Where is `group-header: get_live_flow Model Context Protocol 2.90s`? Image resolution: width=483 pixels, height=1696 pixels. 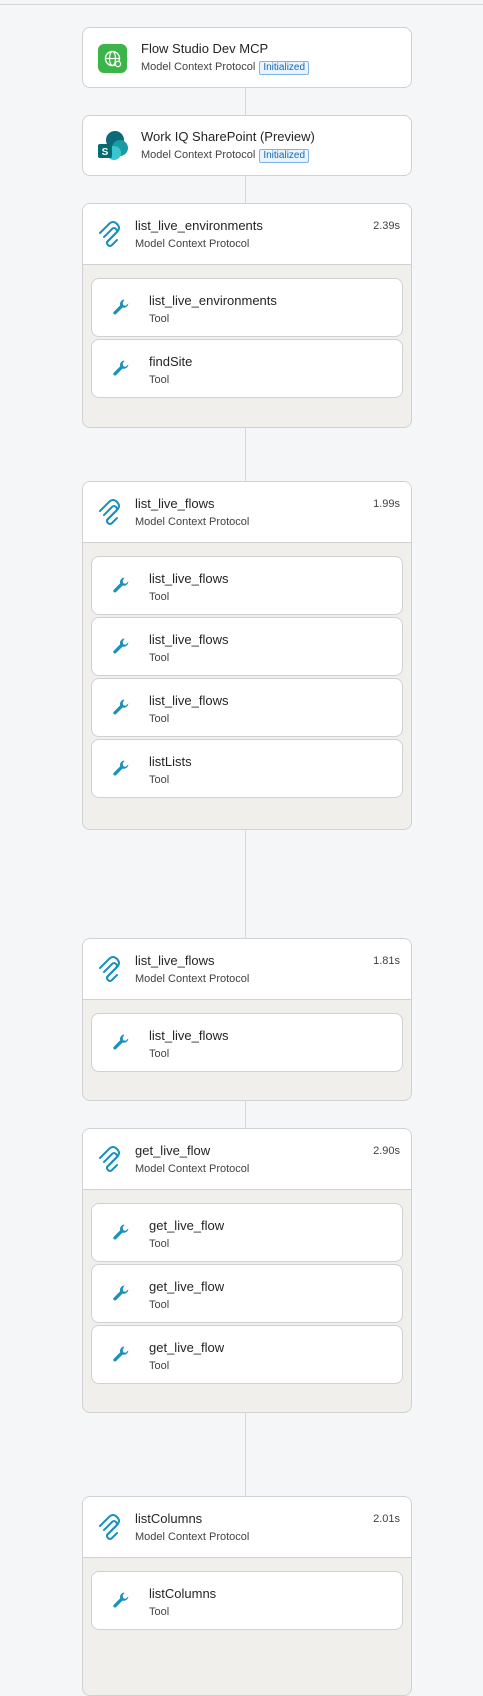 group-header: get_live_flow Model Context Protocol 2.90s is located at coordinates (247, 1159).